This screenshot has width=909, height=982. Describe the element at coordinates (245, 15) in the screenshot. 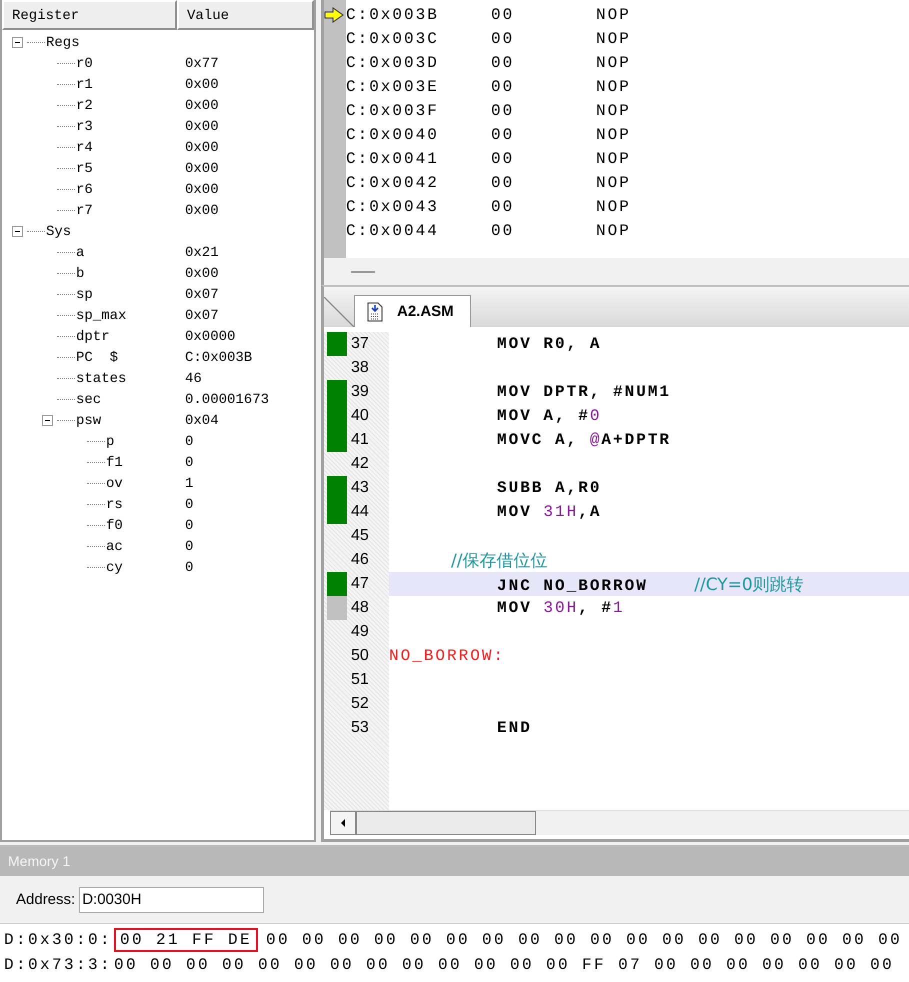

I see `column-header: Value` at that location.